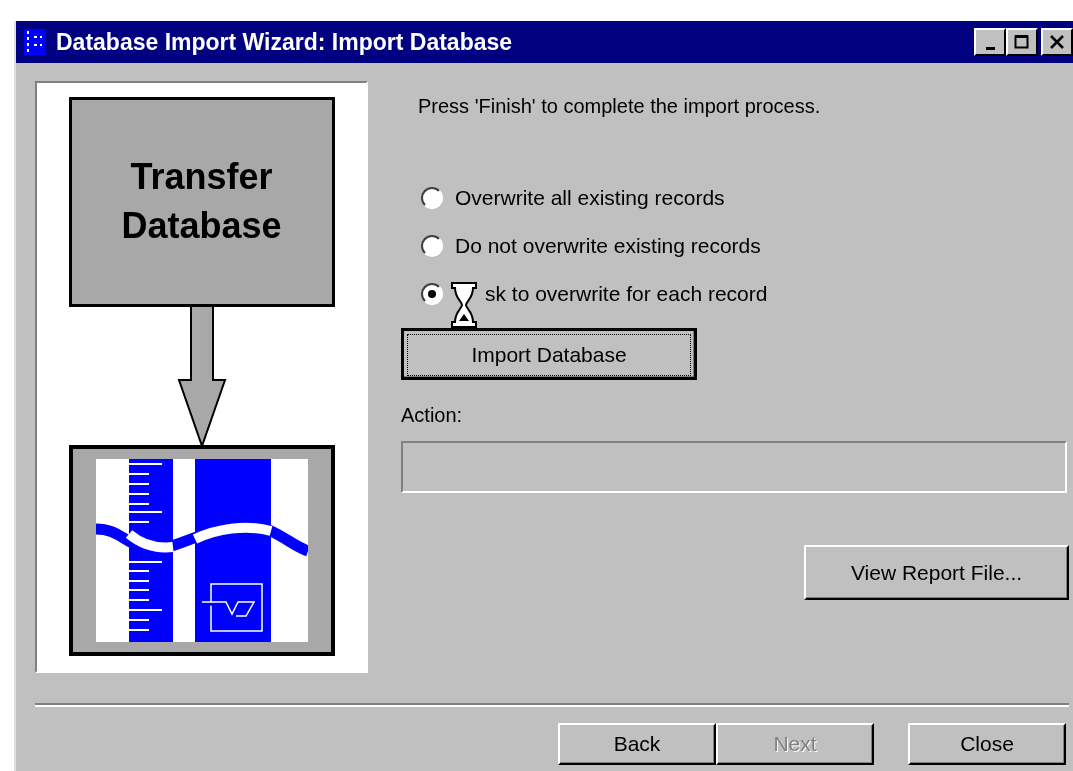 The height and width of the screenshot is (771, 1073). What do you see at coordinates (432, 415) in the screenshot?
I see `action-label: Action:` at bounding box center [432, 415].